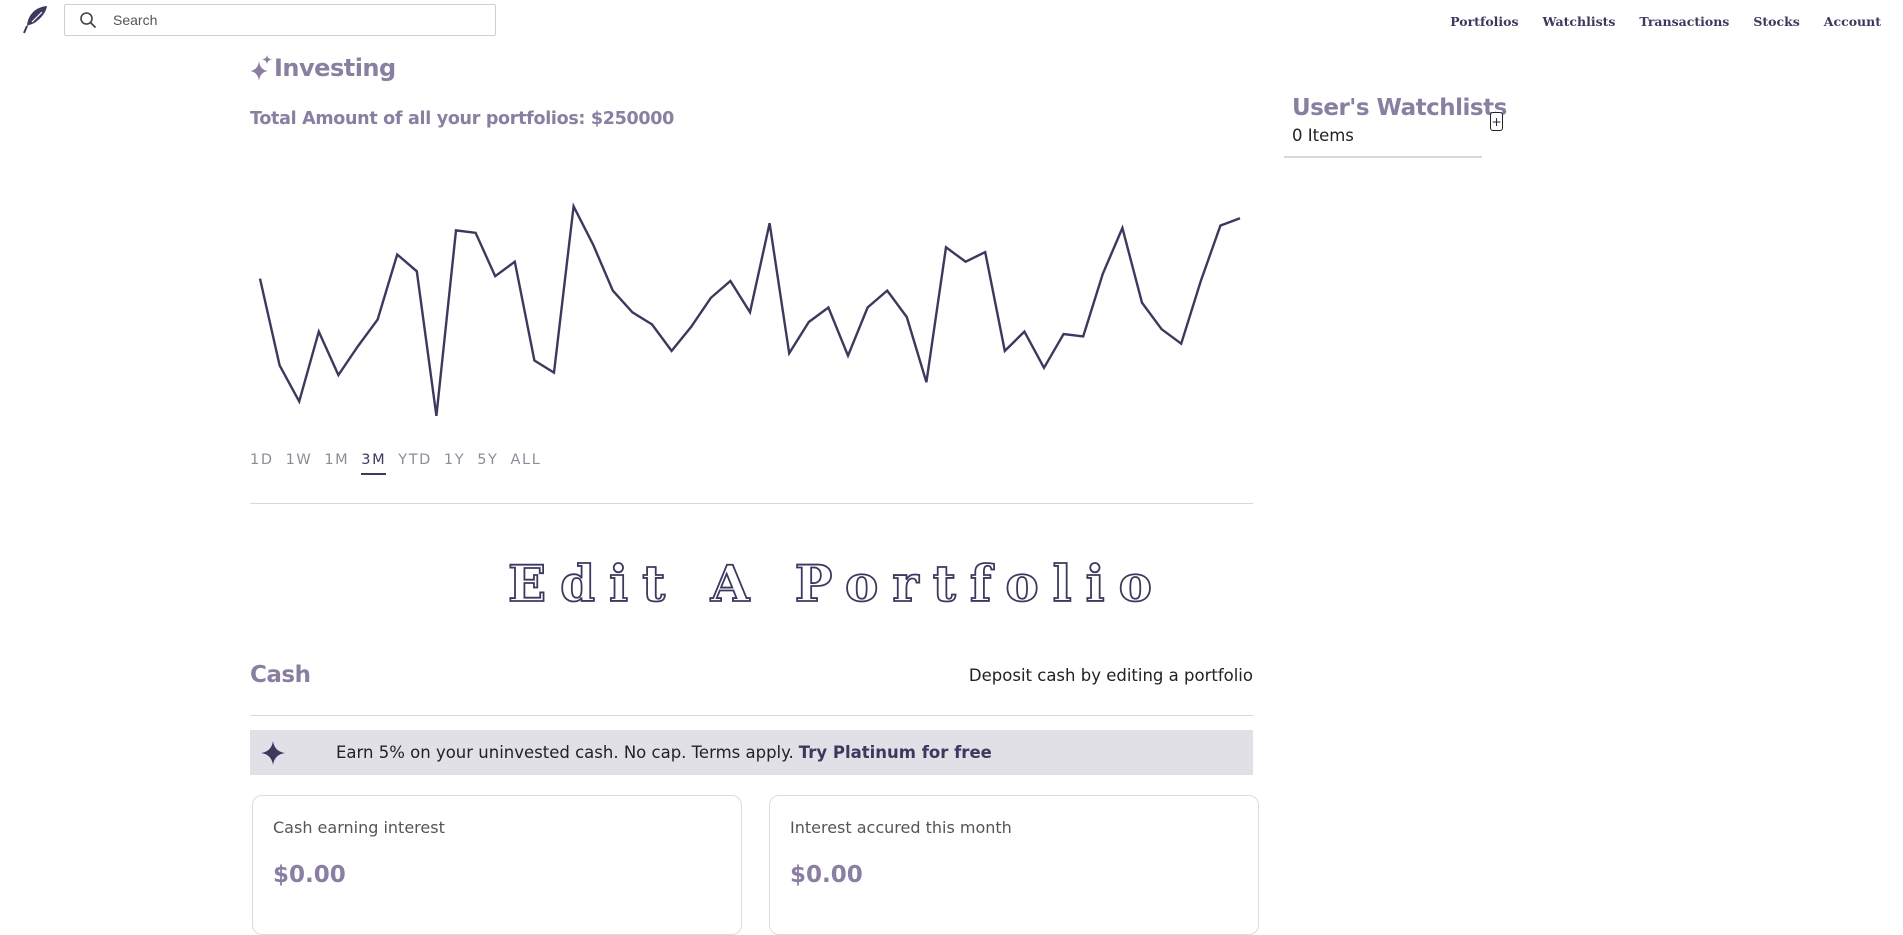  I want to click on time-range-selector: 1D 1W 1M 3M YTD 1Y 5Y ALL, so click(395, 463).